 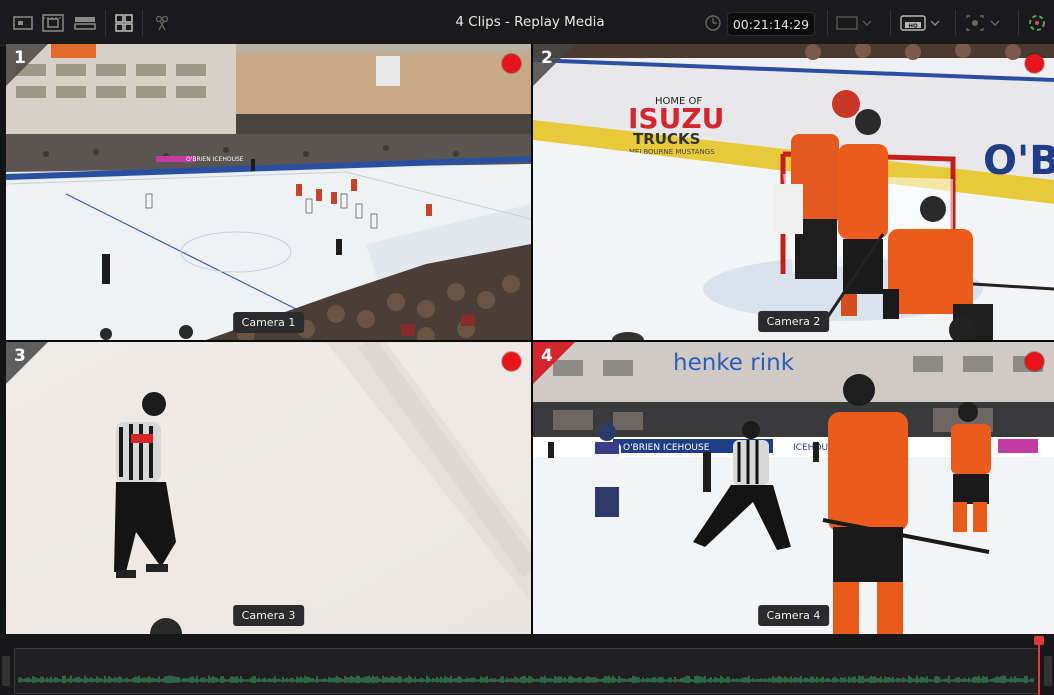 I want to click on quality-dropdown: HQ, so click(x=920, y=23).